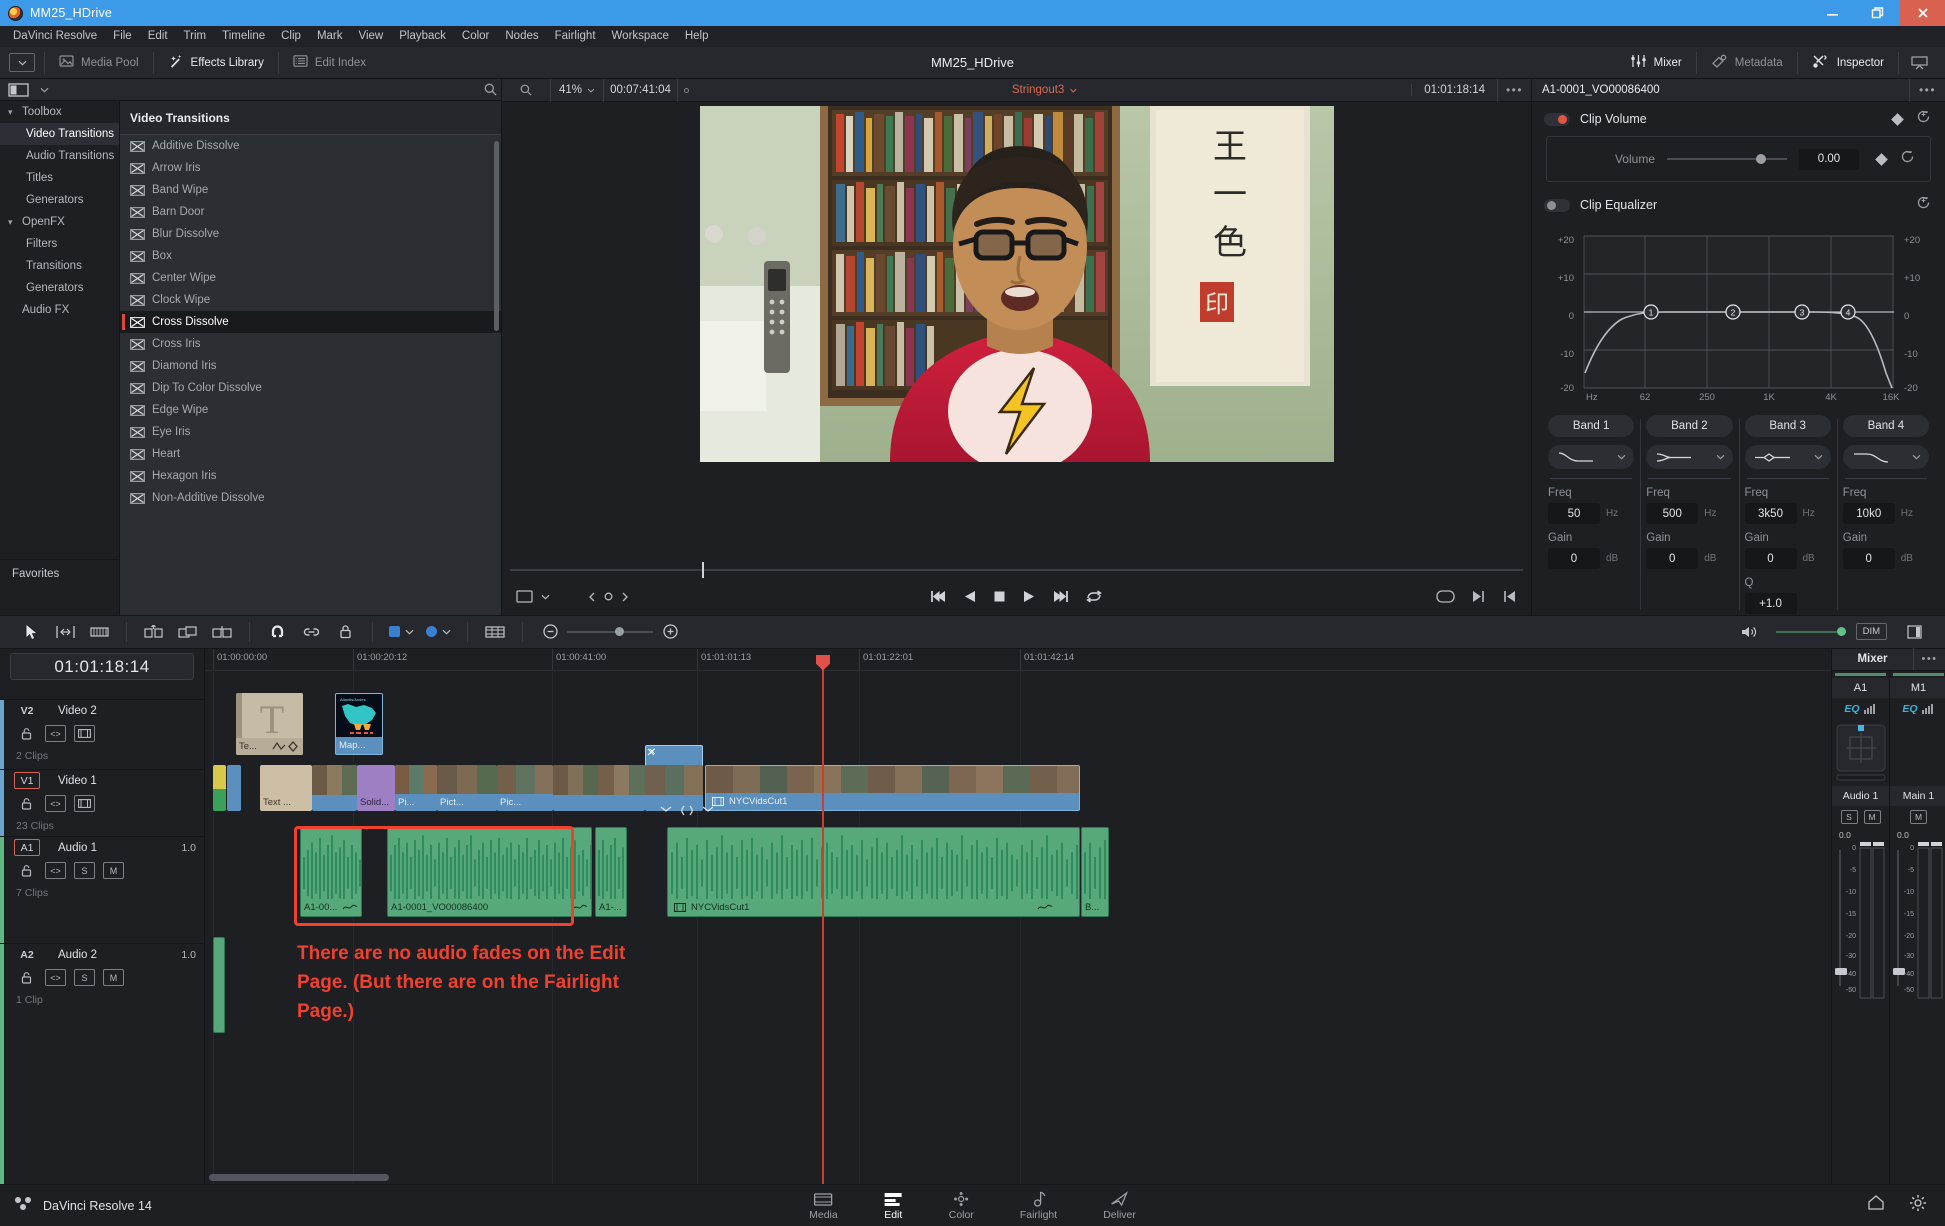 This screenshot has width=1945, height=1226. I want to click on track-v1-badge: V1, so click(27, 780).